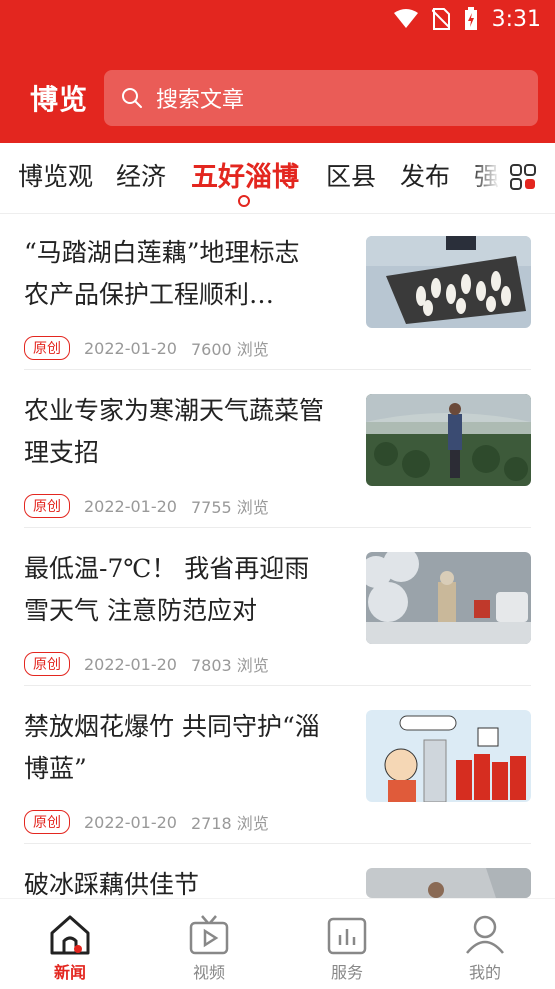  I want to click on article-meta: 原创 2022-01-20 7803 浏览, so click(146, 664).